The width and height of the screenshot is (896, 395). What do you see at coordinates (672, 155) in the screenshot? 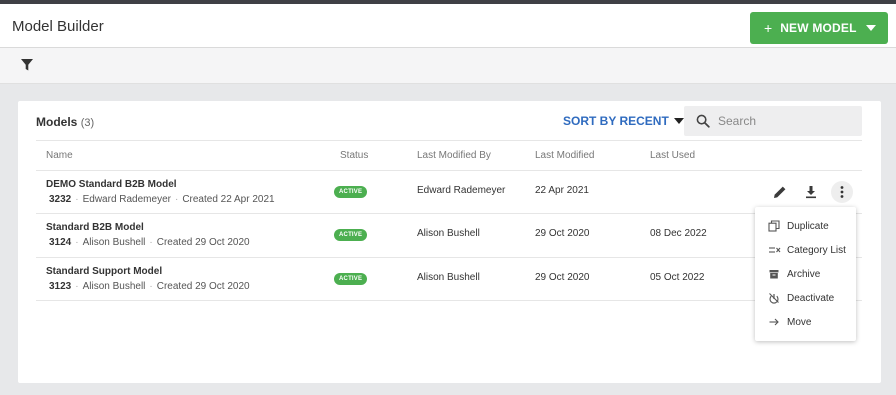
I see `column-header-last-used: Last Used` at bounding box center [672, 155].